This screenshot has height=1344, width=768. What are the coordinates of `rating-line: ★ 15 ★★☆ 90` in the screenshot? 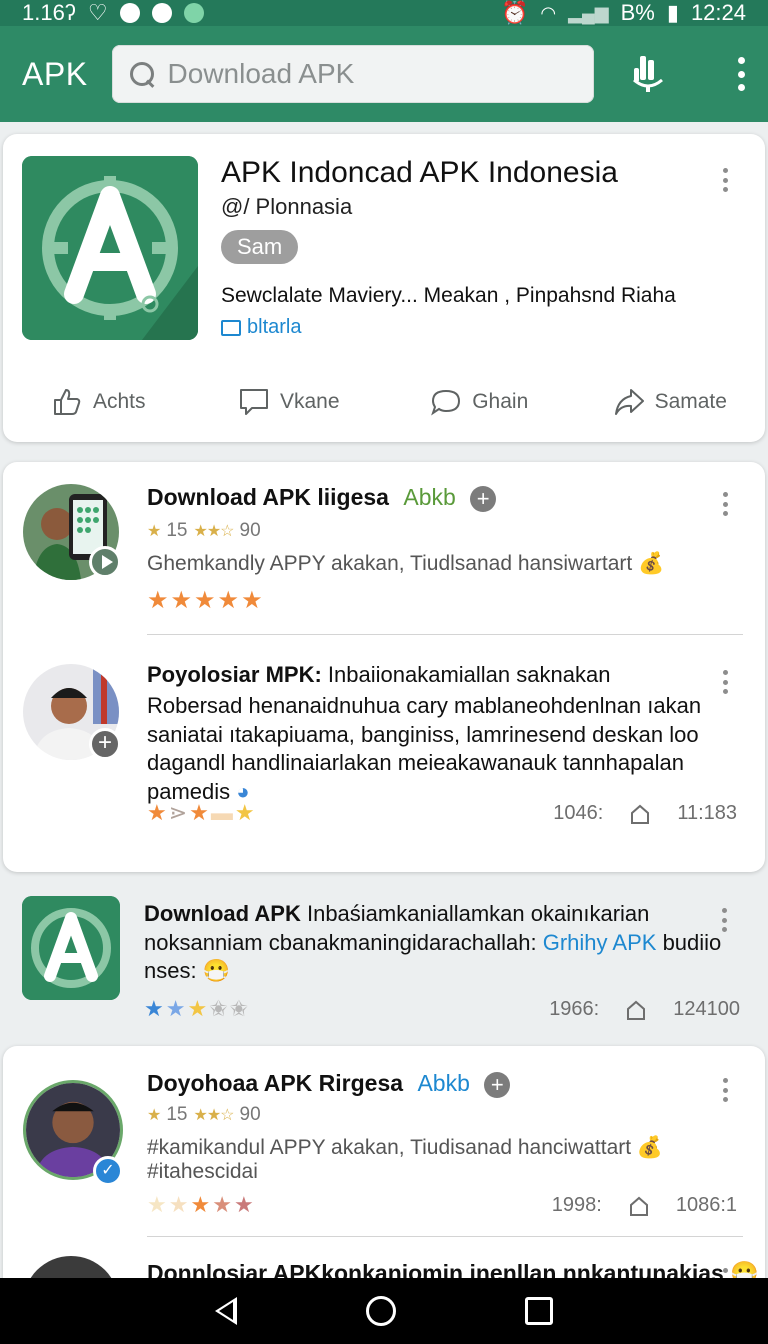 It's located at (204, 1115).